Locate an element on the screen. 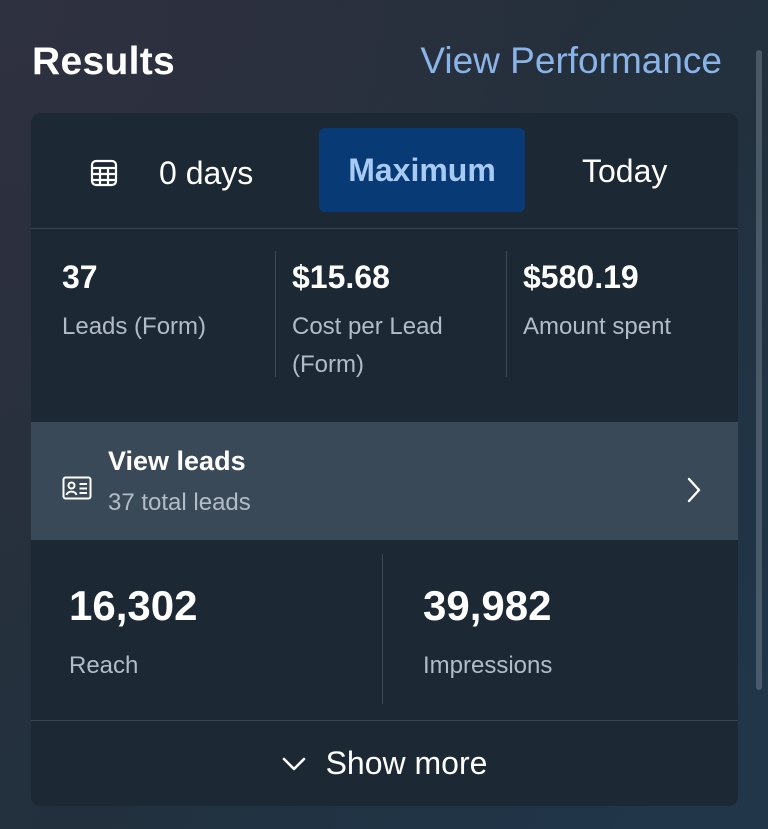 The width and height of the screenshot is (768, 829). chevron-right-icon is located at coordinates (694, 490).